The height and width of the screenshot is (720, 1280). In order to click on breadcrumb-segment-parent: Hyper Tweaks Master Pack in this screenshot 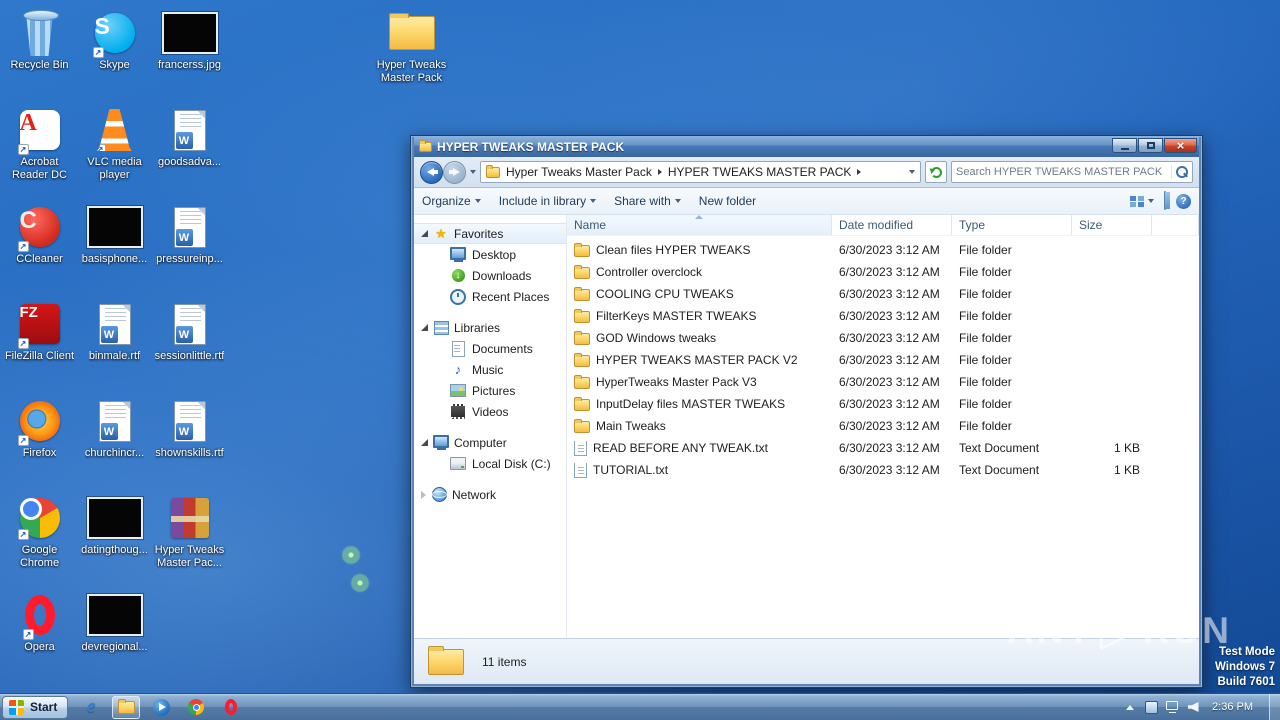, I will do `click(579, 172)`.